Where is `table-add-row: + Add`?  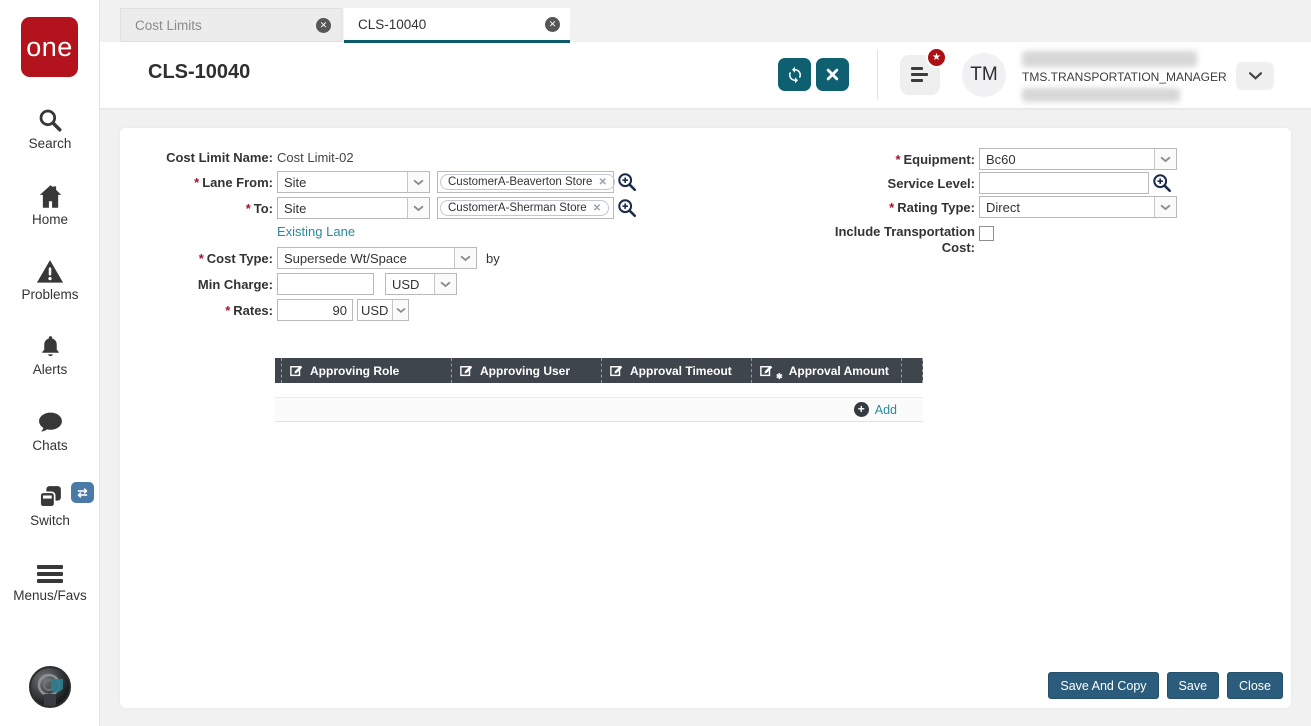 table-add-row: + Add is located at coordinates (599, 410).